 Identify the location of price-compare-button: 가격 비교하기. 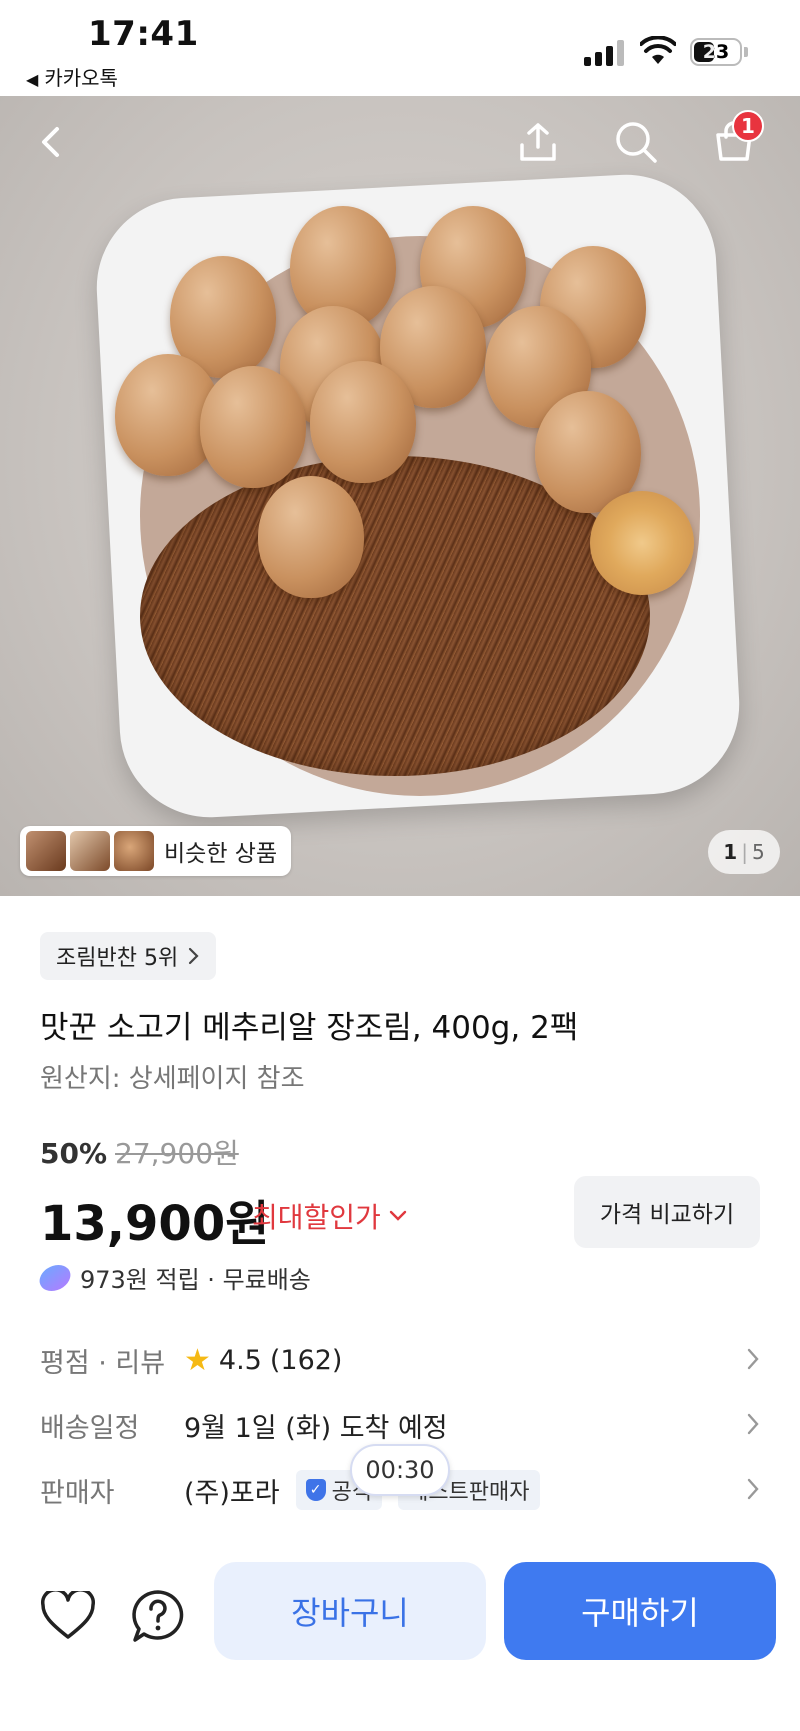
(667, 1212).